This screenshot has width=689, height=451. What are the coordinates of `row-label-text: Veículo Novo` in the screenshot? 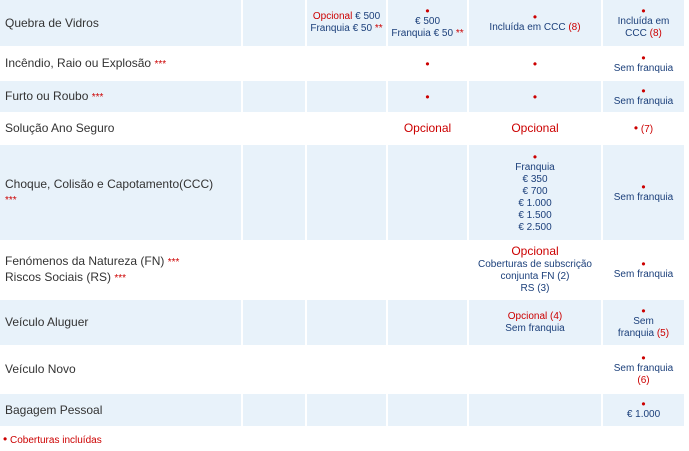 It's located at (40, 369).